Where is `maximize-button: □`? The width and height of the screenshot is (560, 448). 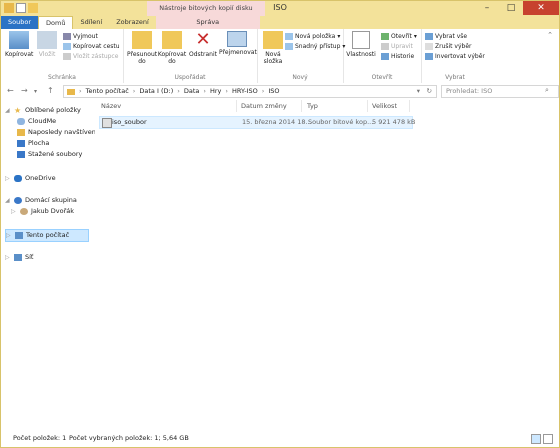 maximize-button: □ is located at coordinates (511, 8).